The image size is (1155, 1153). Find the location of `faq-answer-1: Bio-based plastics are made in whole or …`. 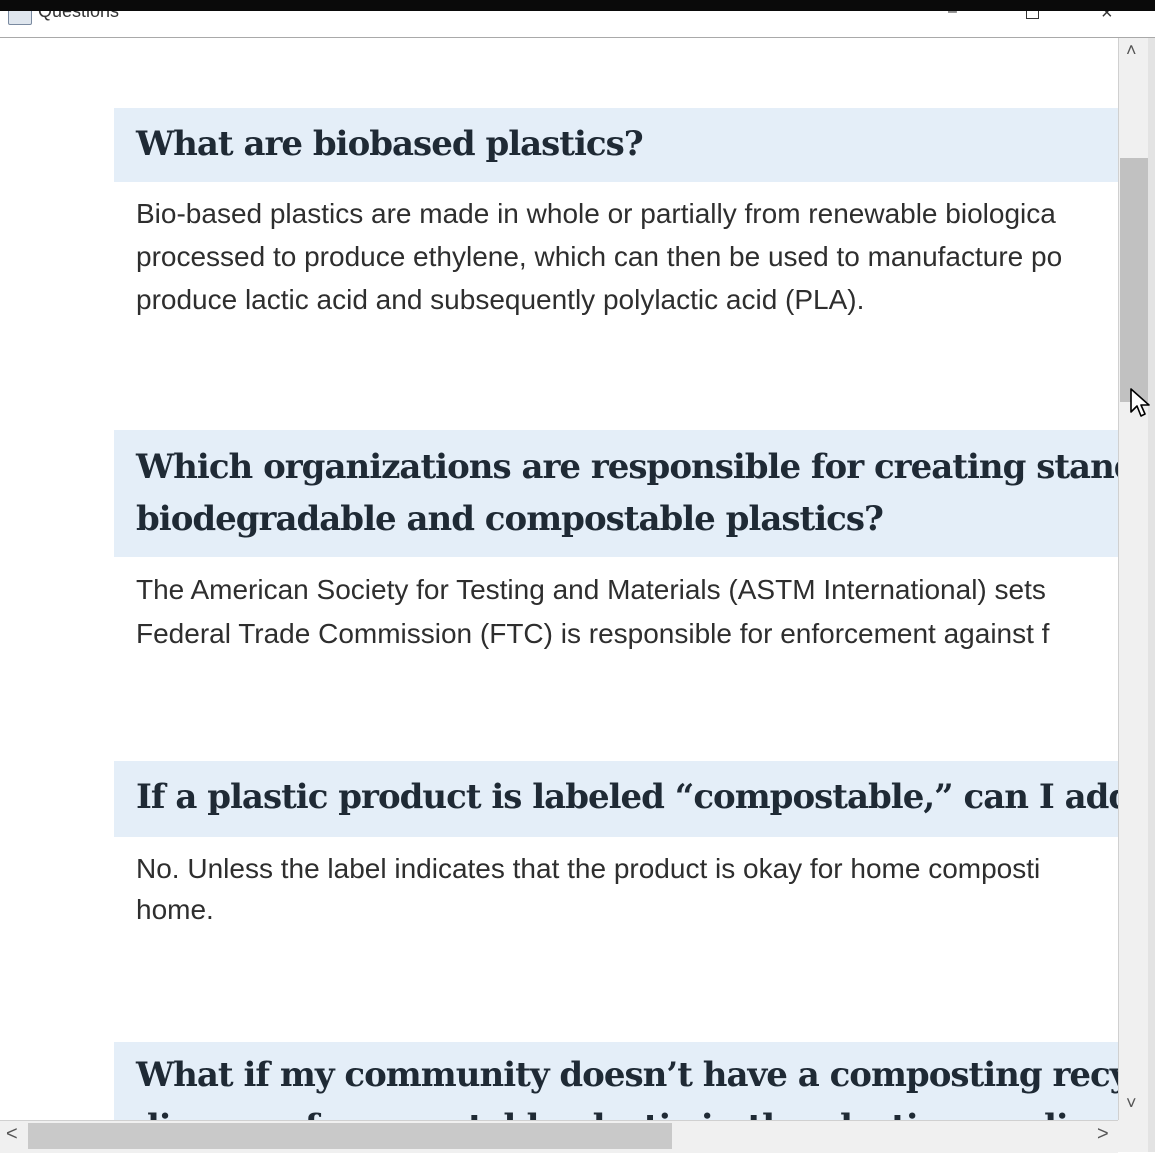

faq-answer-1: Bio-based plastics are made in whole or … is located at coordinates (627, 256).